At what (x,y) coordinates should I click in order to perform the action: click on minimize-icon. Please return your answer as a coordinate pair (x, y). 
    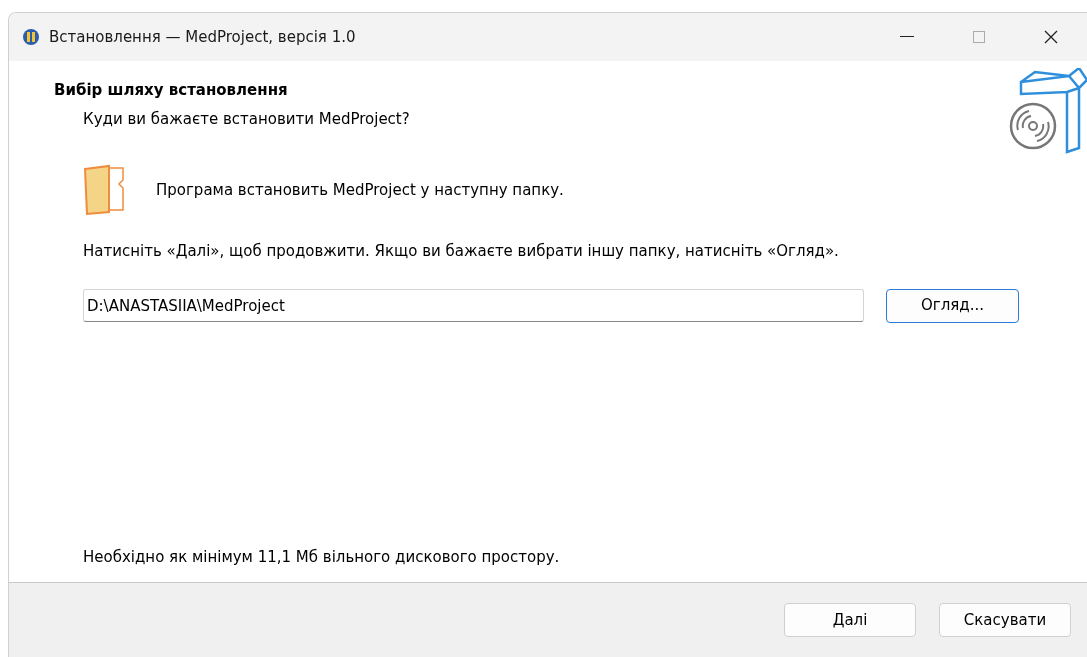
    Looking at the image, I should click on (907, 37).